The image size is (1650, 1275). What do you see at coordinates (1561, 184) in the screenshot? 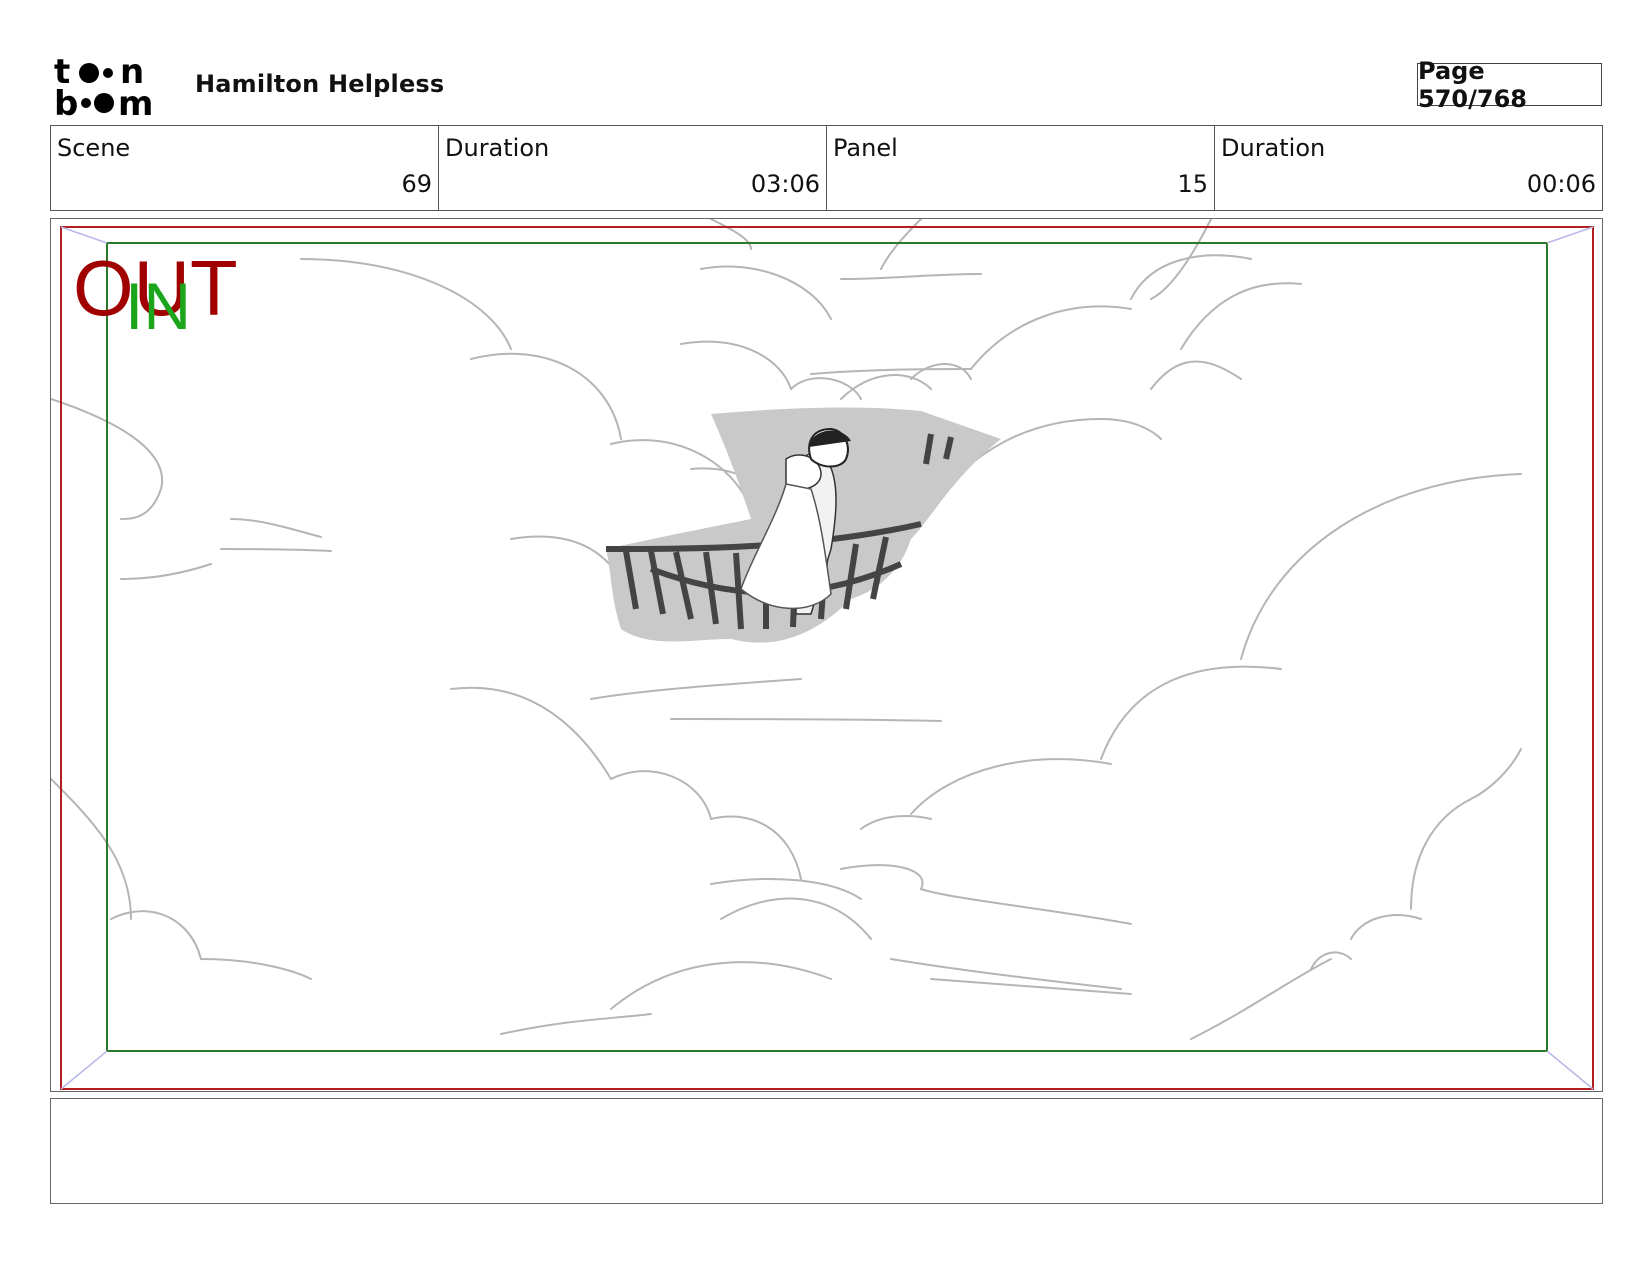
I see `panel-duration-value: 00:06` at bounding box center [1561, 184].